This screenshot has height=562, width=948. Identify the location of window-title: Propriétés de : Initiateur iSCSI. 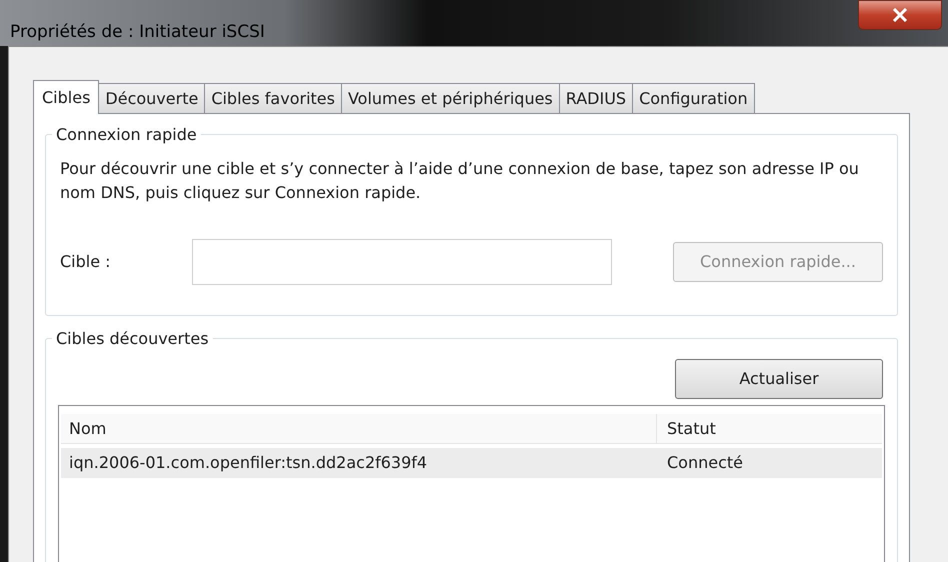
(137, 32).